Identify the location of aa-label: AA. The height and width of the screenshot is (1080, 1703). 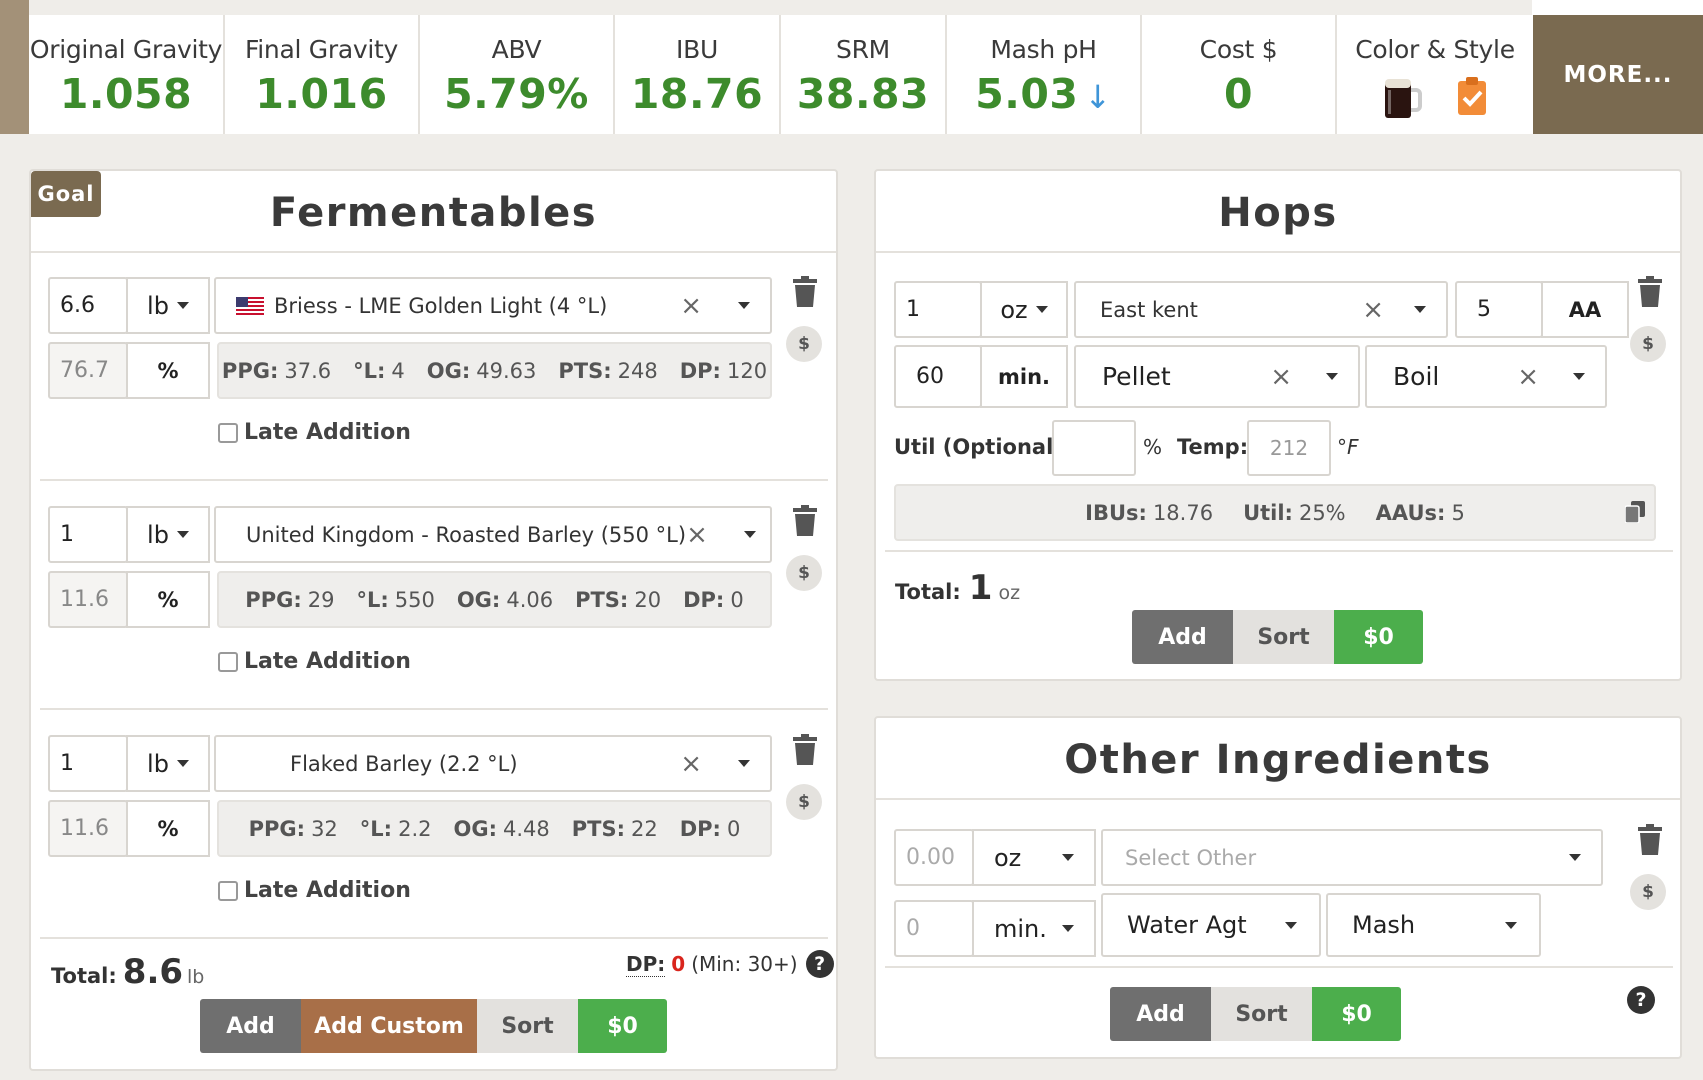
(1585, 309).